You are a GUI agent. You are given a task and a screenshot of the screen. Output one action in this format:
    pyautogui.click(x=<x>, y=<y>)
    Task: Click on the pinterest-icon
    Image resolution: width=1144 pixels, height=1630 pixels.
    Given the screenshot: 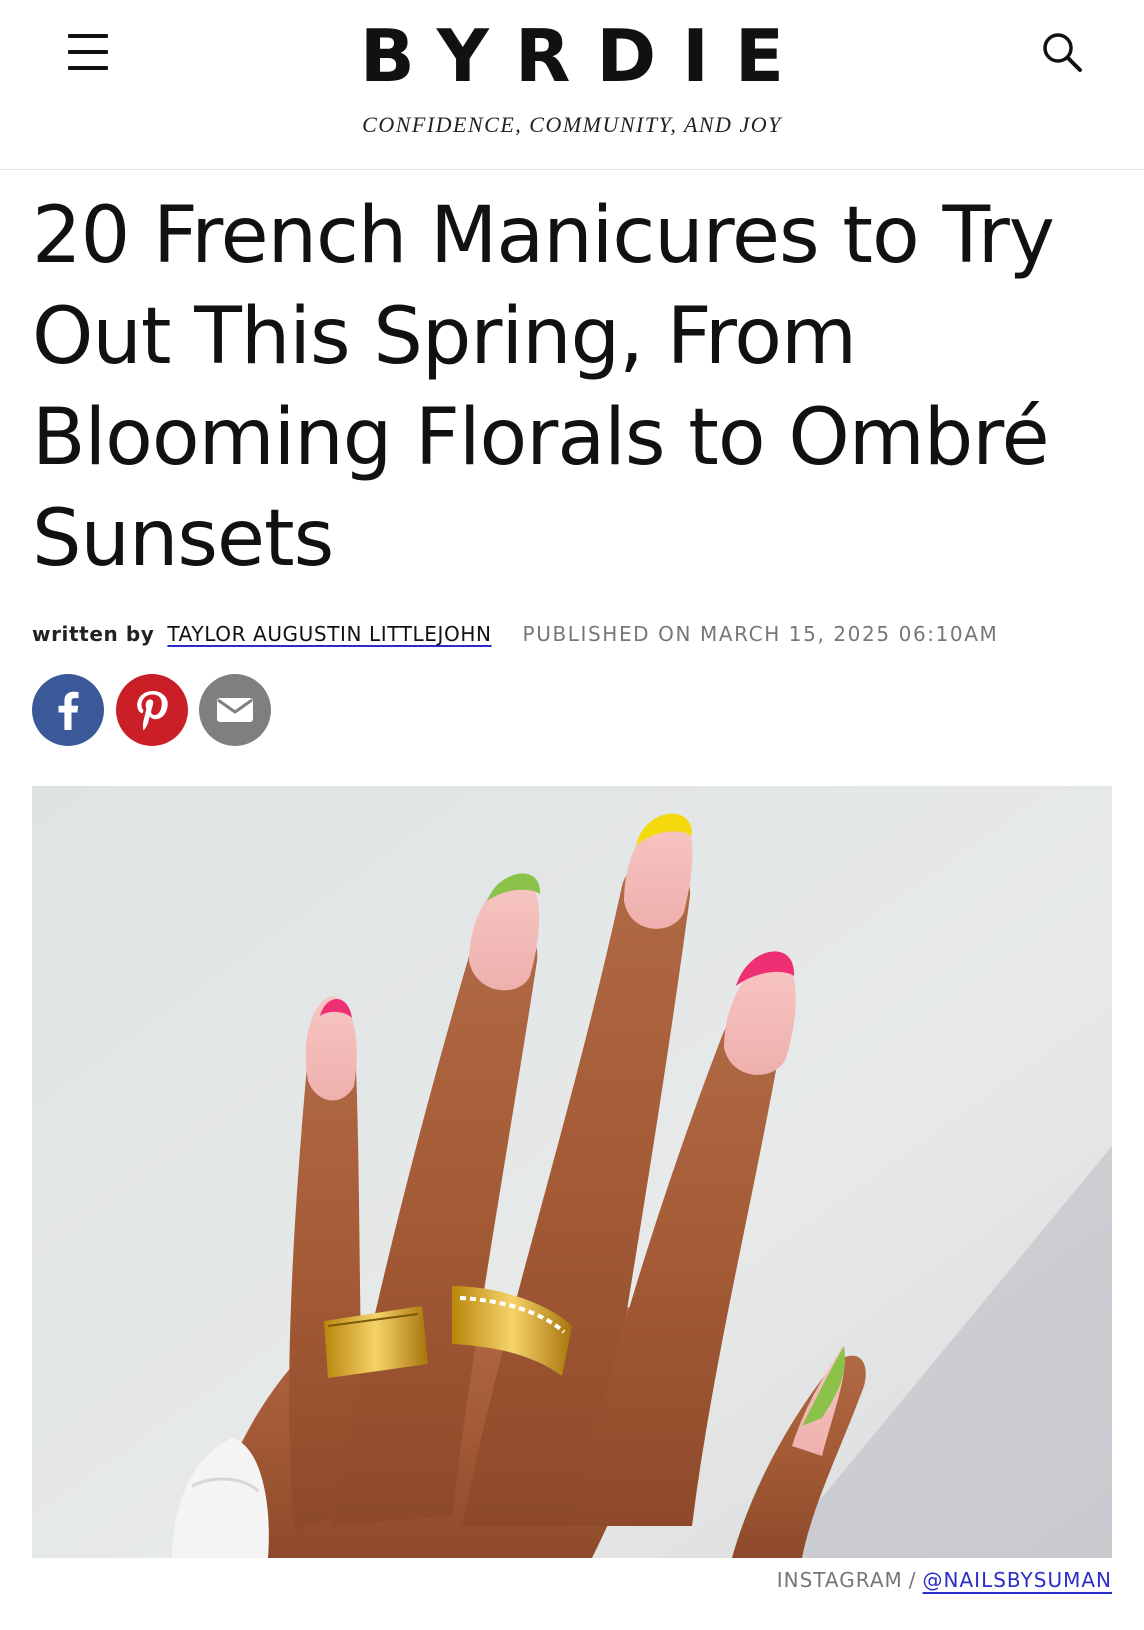 What is the action you would take?
    pyautogui.click(x=152, y=711)
    